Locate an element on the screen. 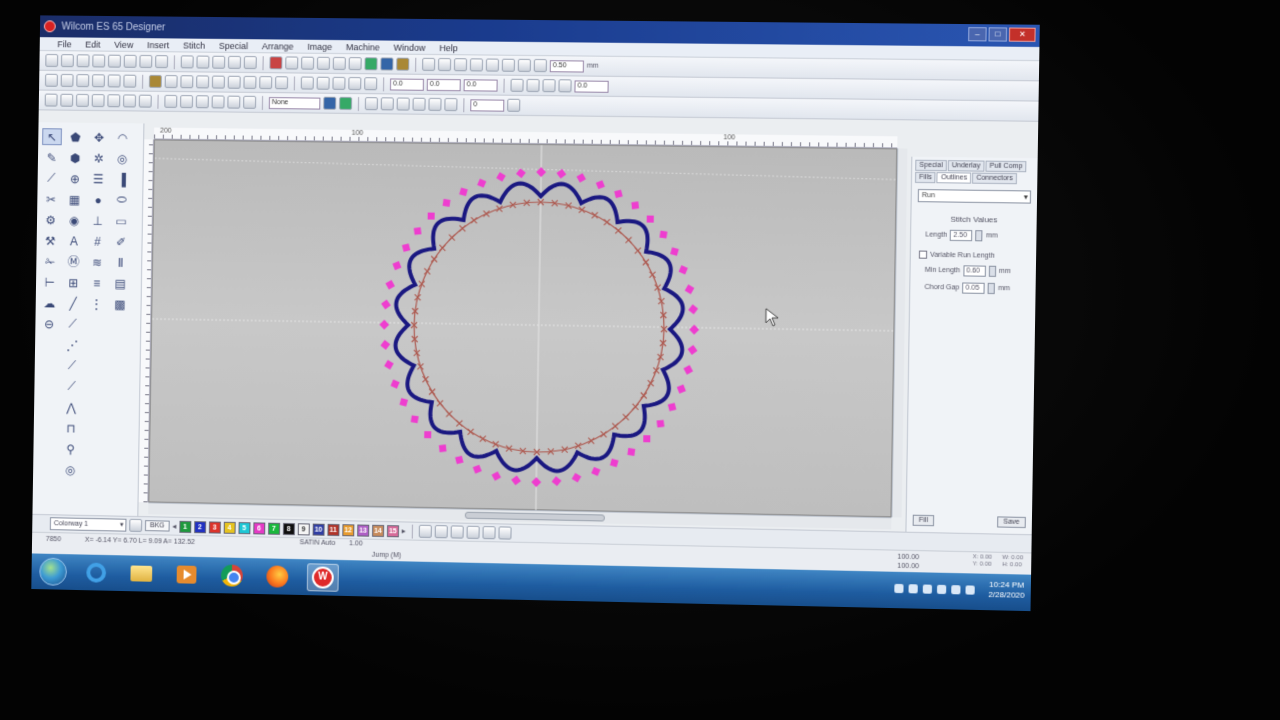 The image size is (1280, 720). knife-icon: ✂ is located at coordinates (51, 199).